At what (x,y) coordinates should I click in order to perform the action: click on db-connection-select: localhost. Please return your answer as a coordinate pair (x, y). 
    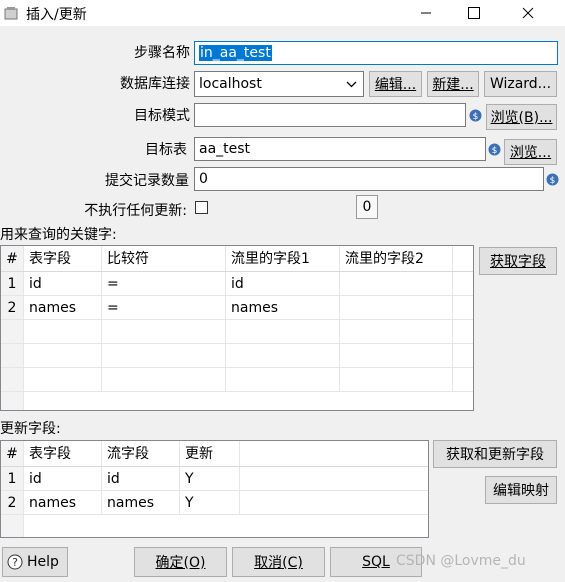
    Looking at the image, I should click on (279, 84).